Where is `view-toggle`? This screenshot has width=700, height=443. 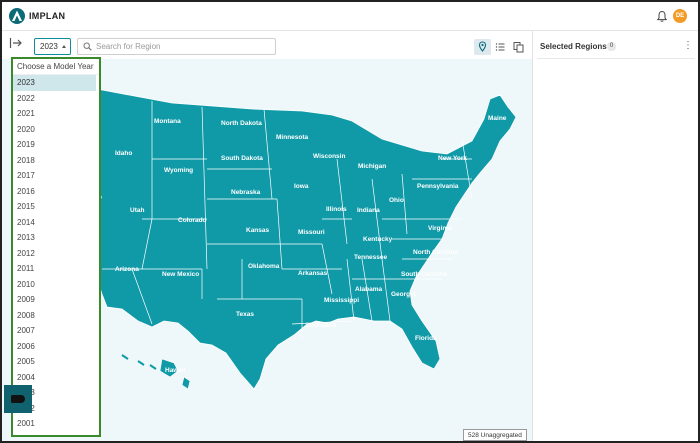 view-toggle is located at coordinates (500, 47).